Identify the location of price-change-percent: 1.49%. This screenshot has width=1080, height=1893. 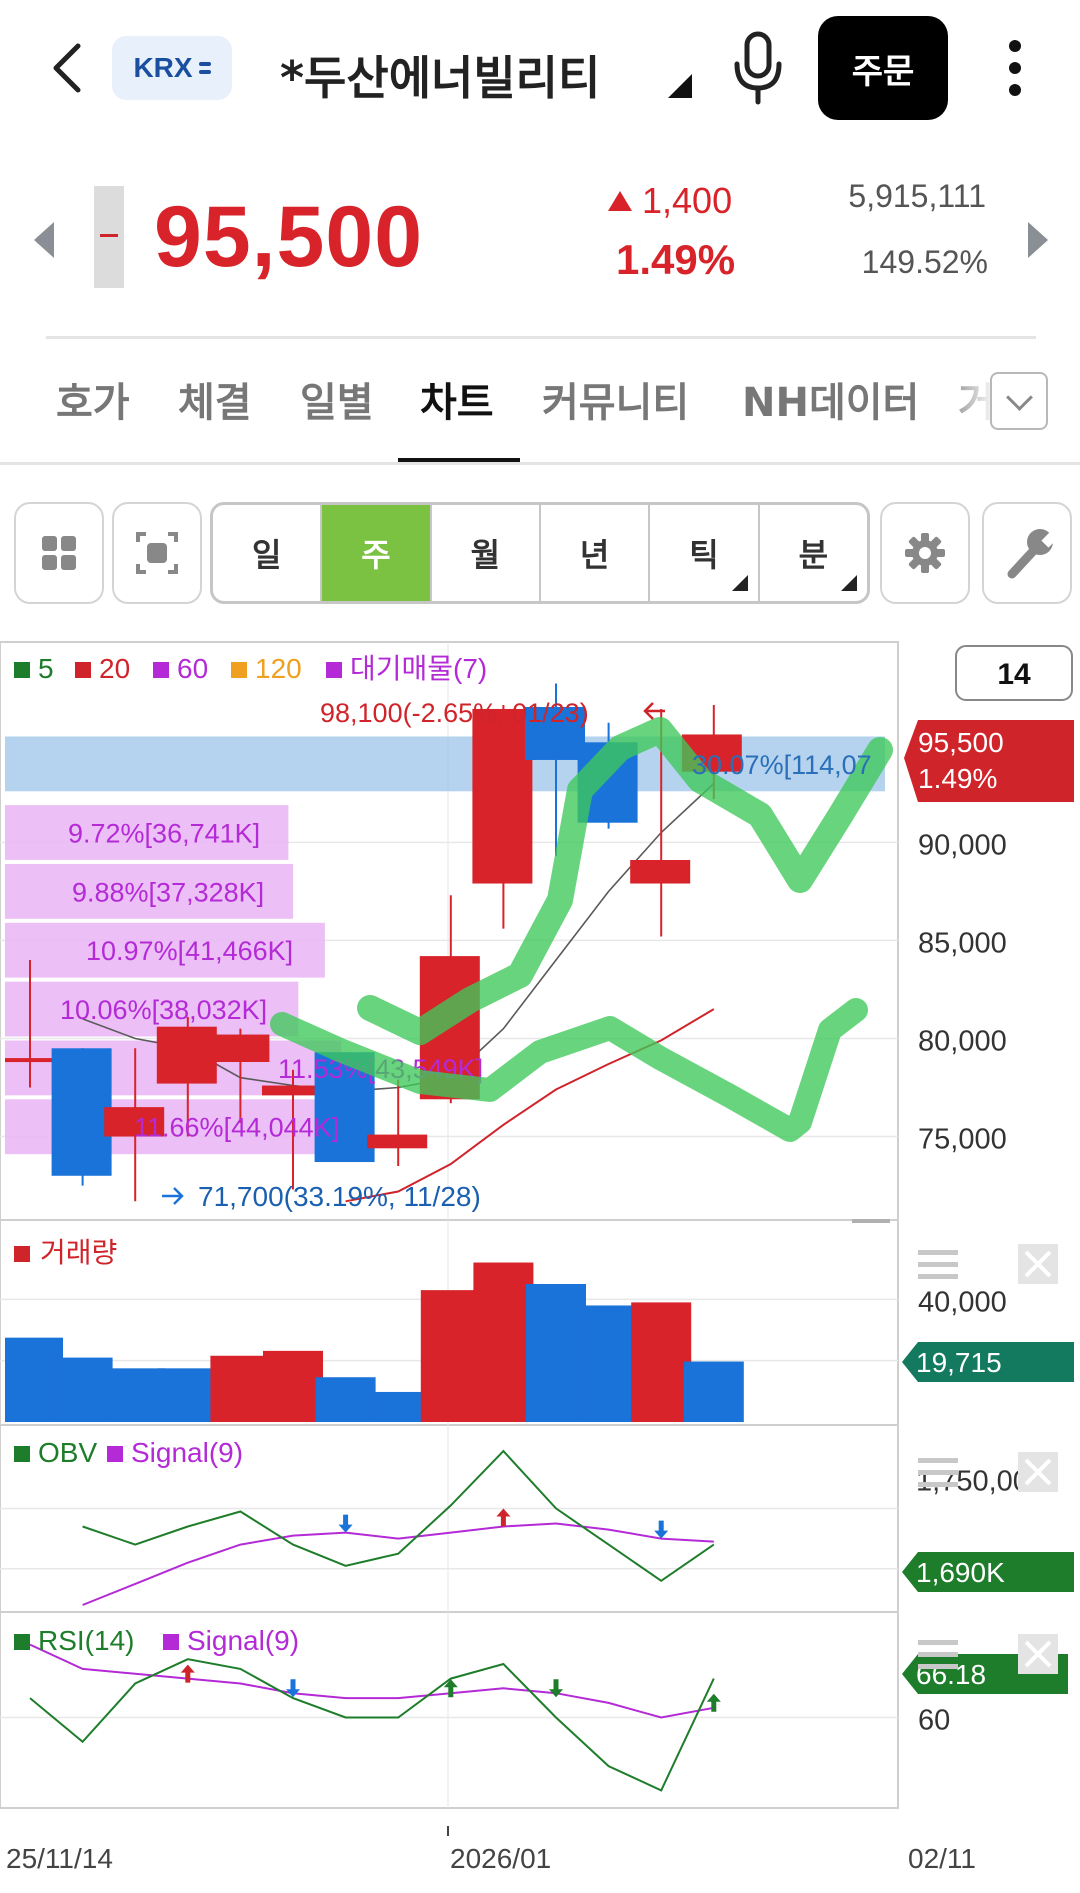
(676, 259).